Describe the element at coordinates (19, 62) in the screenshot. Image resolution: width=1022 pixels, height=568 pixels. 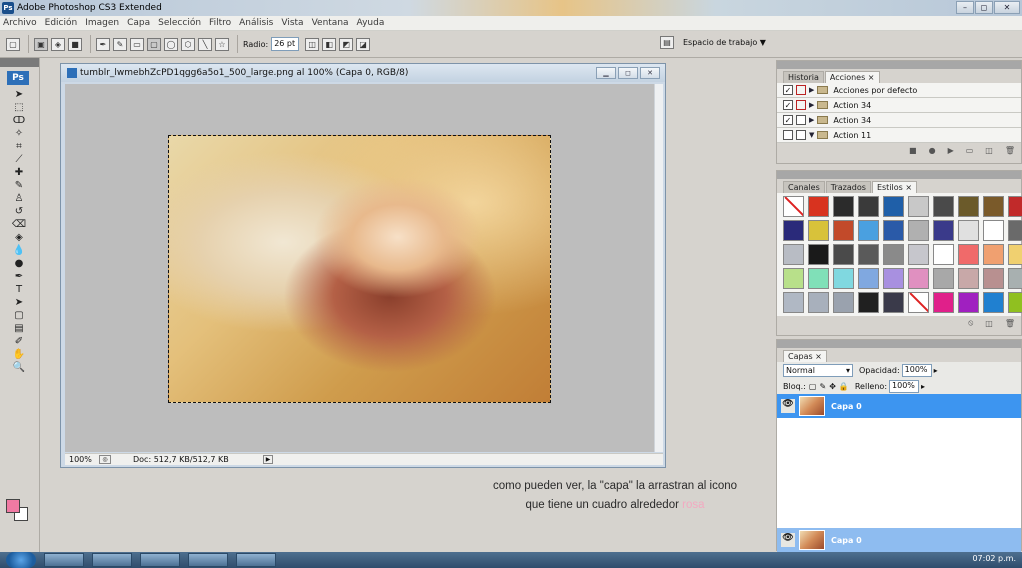
I see `tools-panel-header` at that location.